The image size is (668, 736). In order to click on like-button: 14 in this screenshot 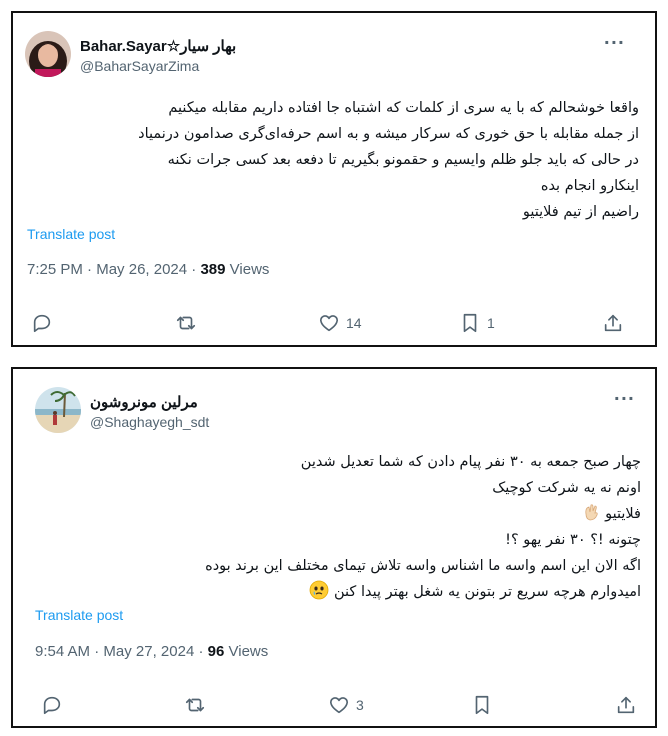, I will do `click(340, 323)`.